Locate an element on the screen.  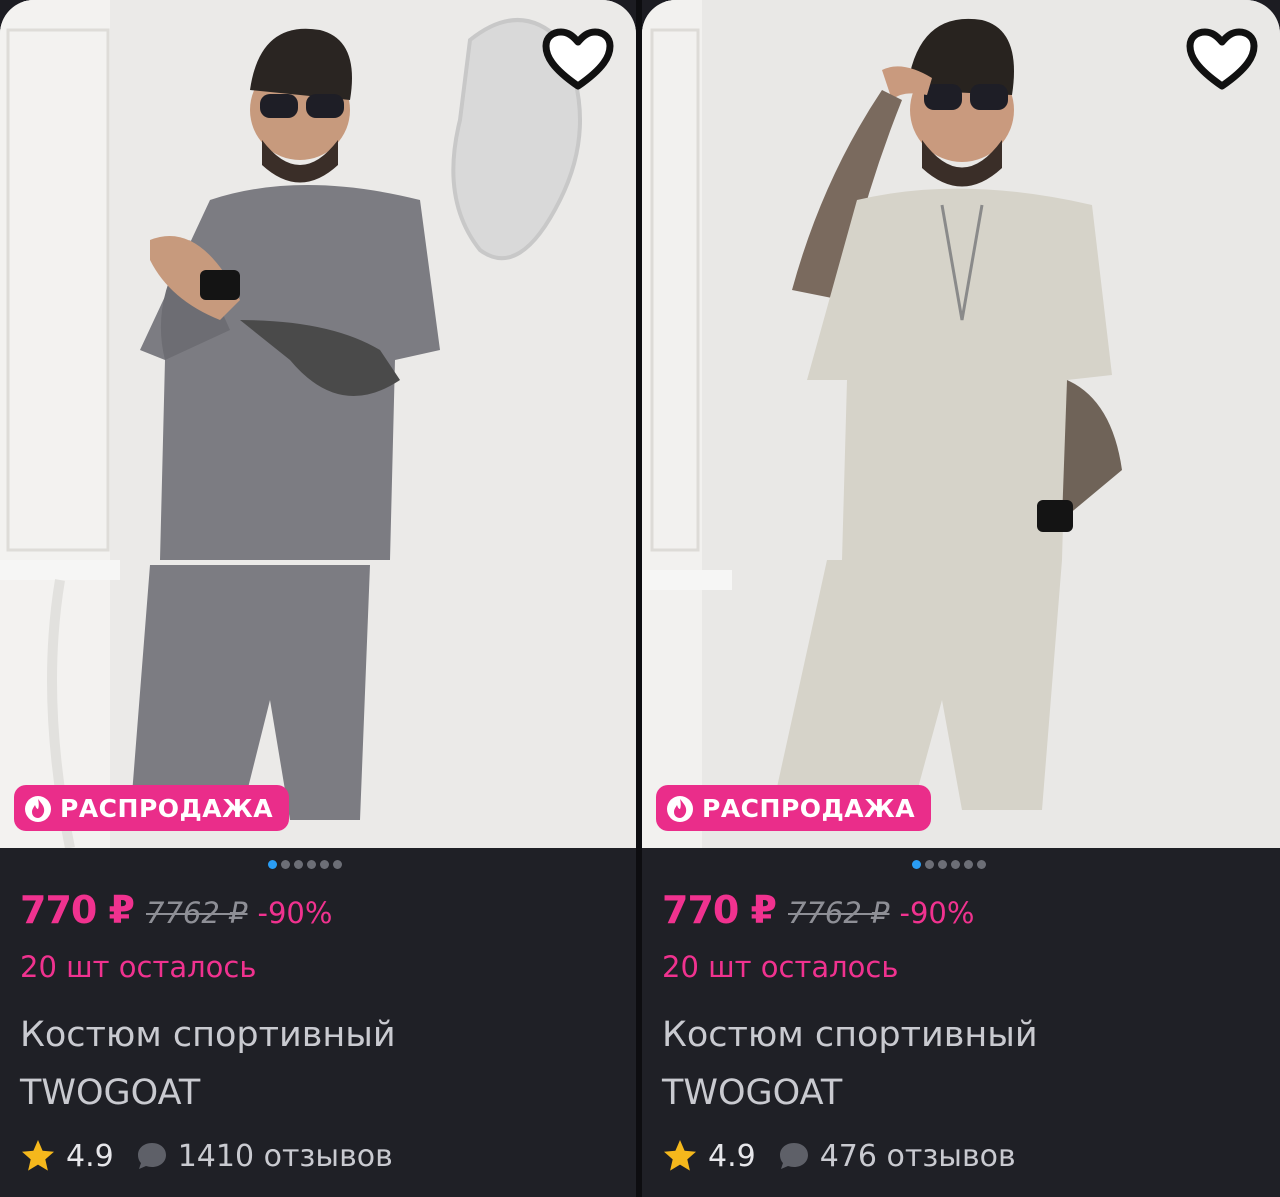
rating-row: 4.9 476 отзывов is located at coordinates (966, 1156).